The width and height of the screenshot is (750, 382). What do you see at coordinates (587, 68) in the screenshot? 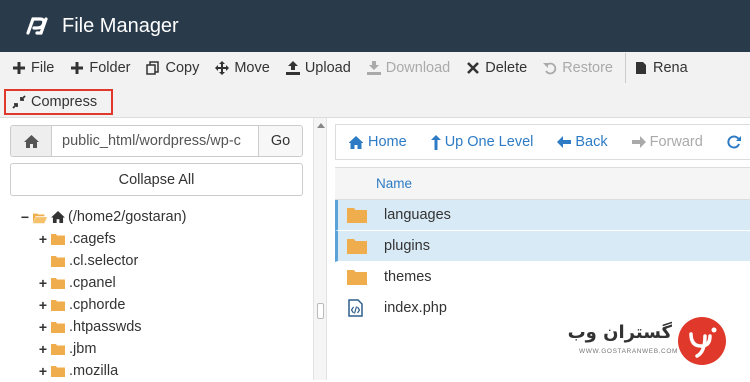
I see `restore-label: Restore` at bounding box center [587, 68].